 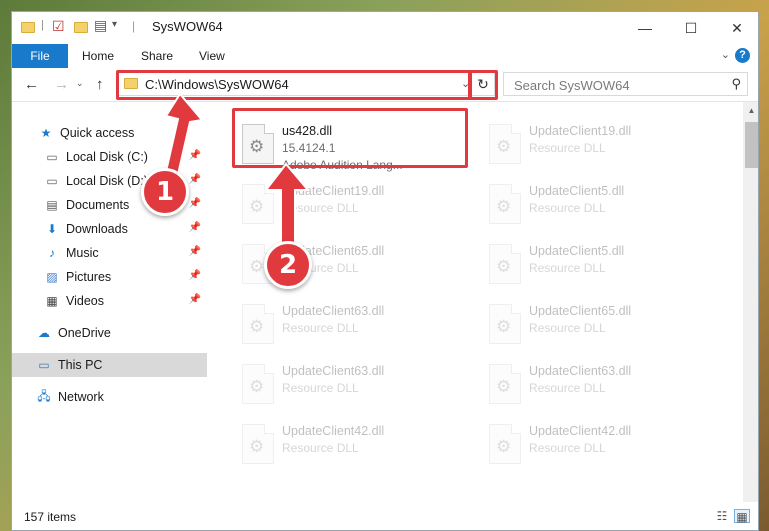 I want to click on documents-icon: ▤, so click(x=52, y=205).